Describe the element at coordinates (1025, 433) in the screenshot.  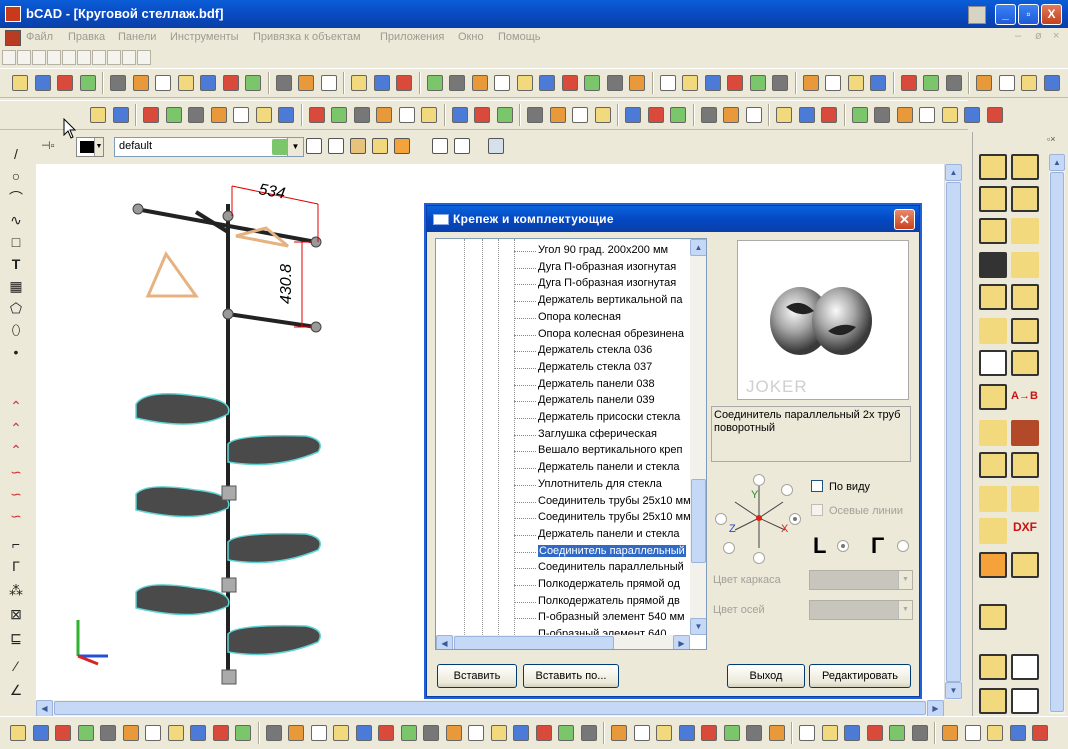
I see `material-tool-icon` at that location.